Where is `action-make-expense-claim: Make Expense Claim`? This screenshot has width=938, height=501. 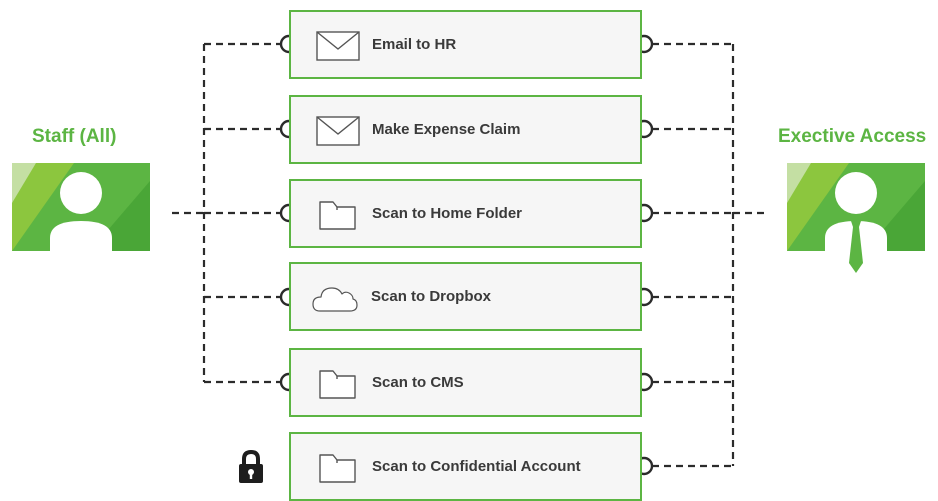 action-make-expense-claim: Make Expense Claim is located at coordinates (465, 129).